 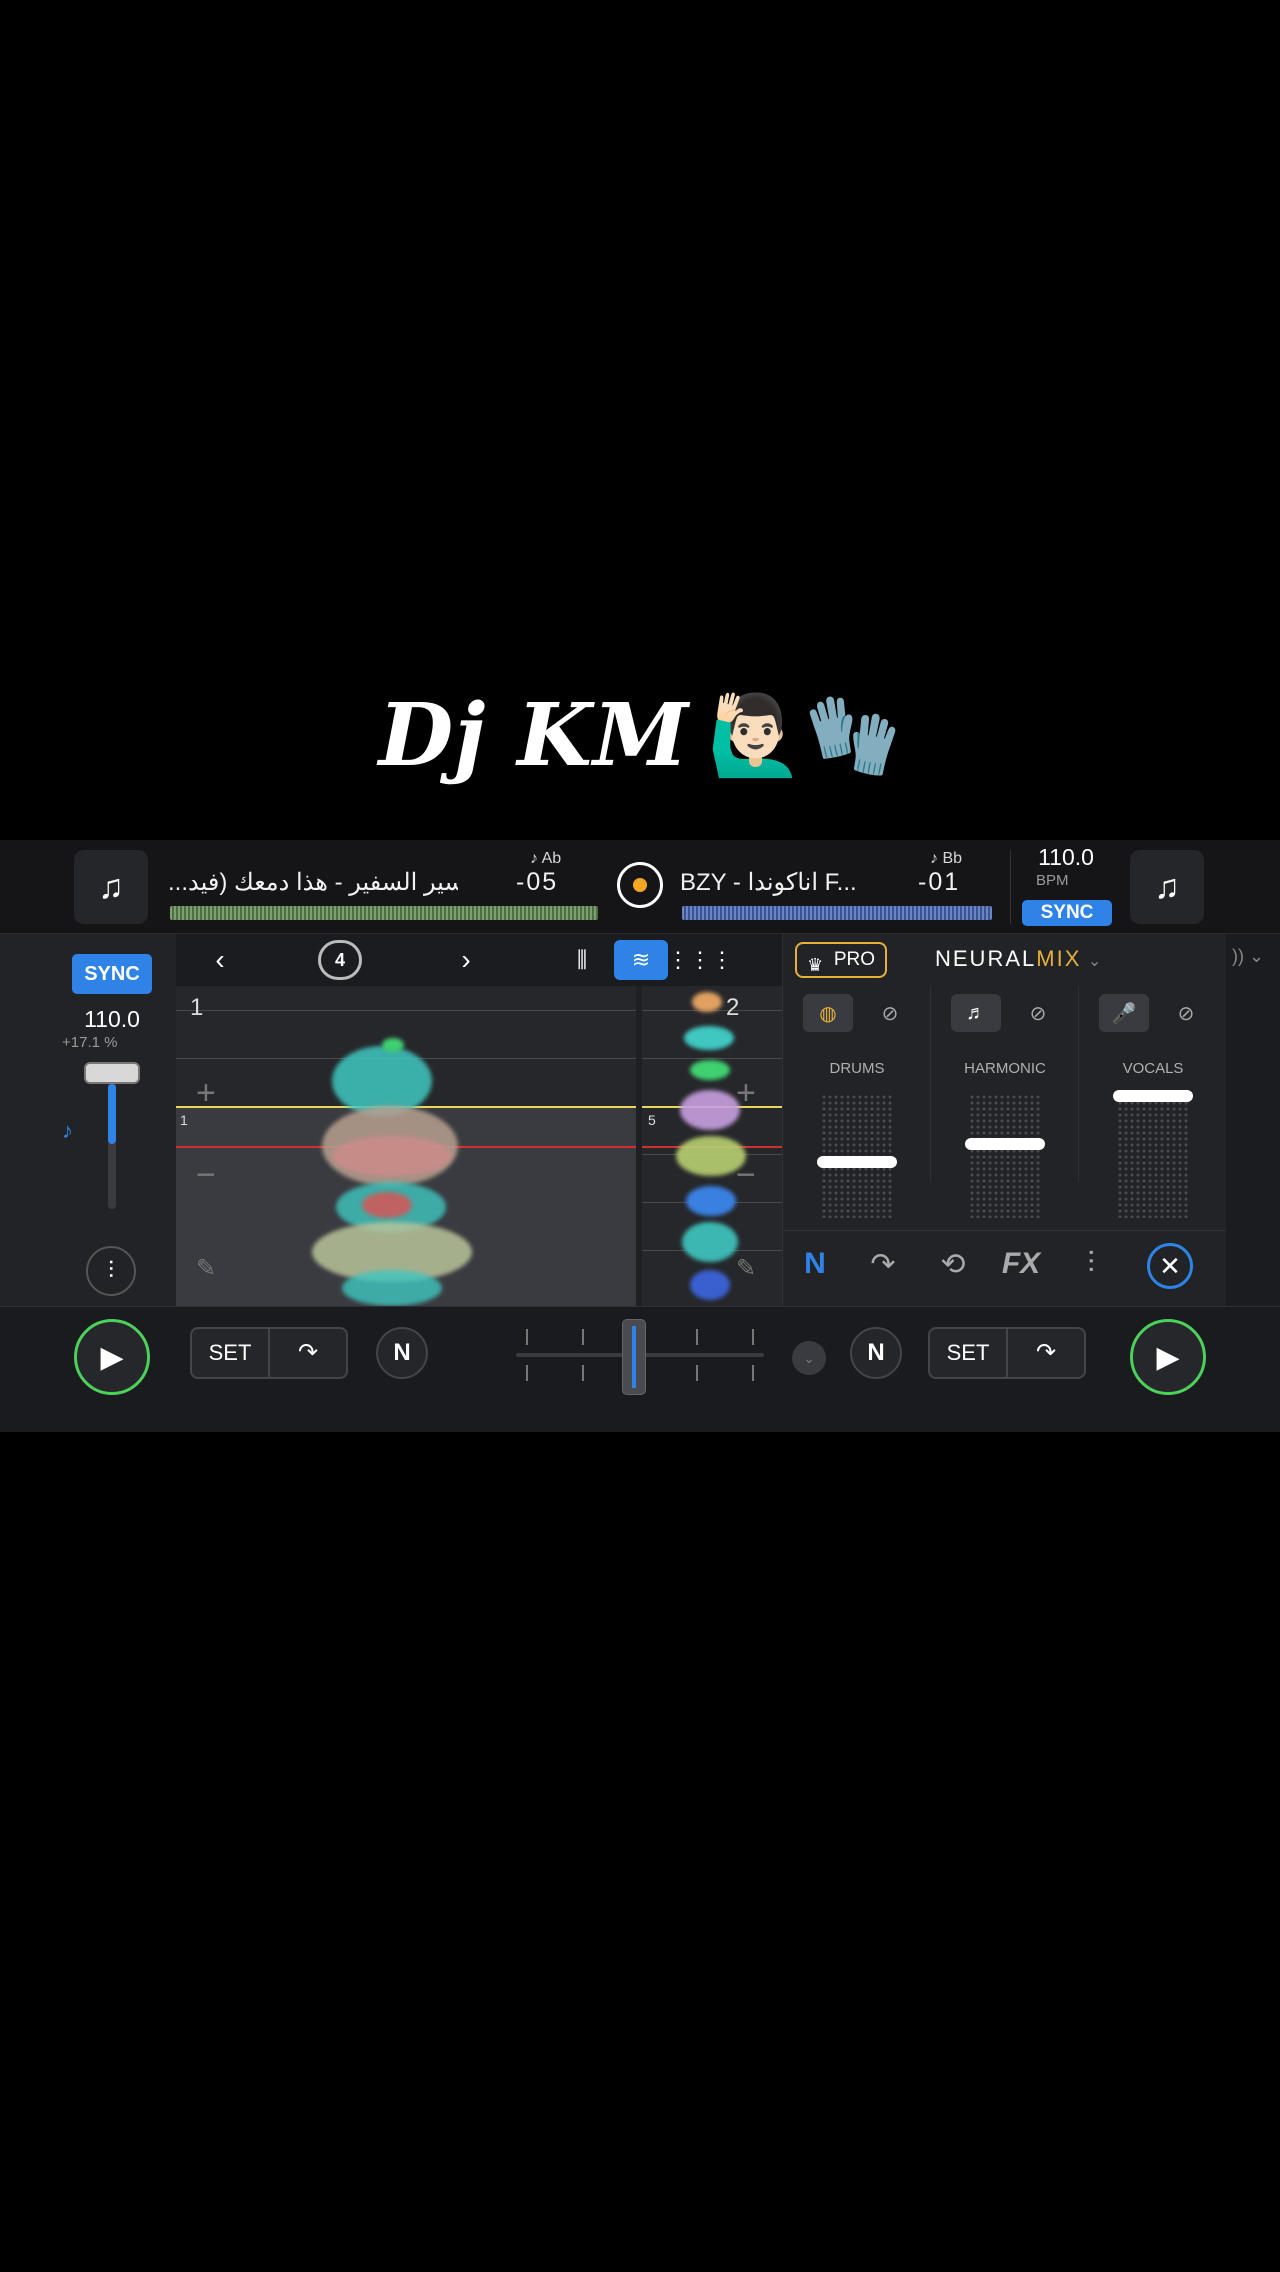 What do you see at coordinates (953, 1264) in the screenshot?
I see `loop-icon: ⟲` at bounding box center [953, 1264].